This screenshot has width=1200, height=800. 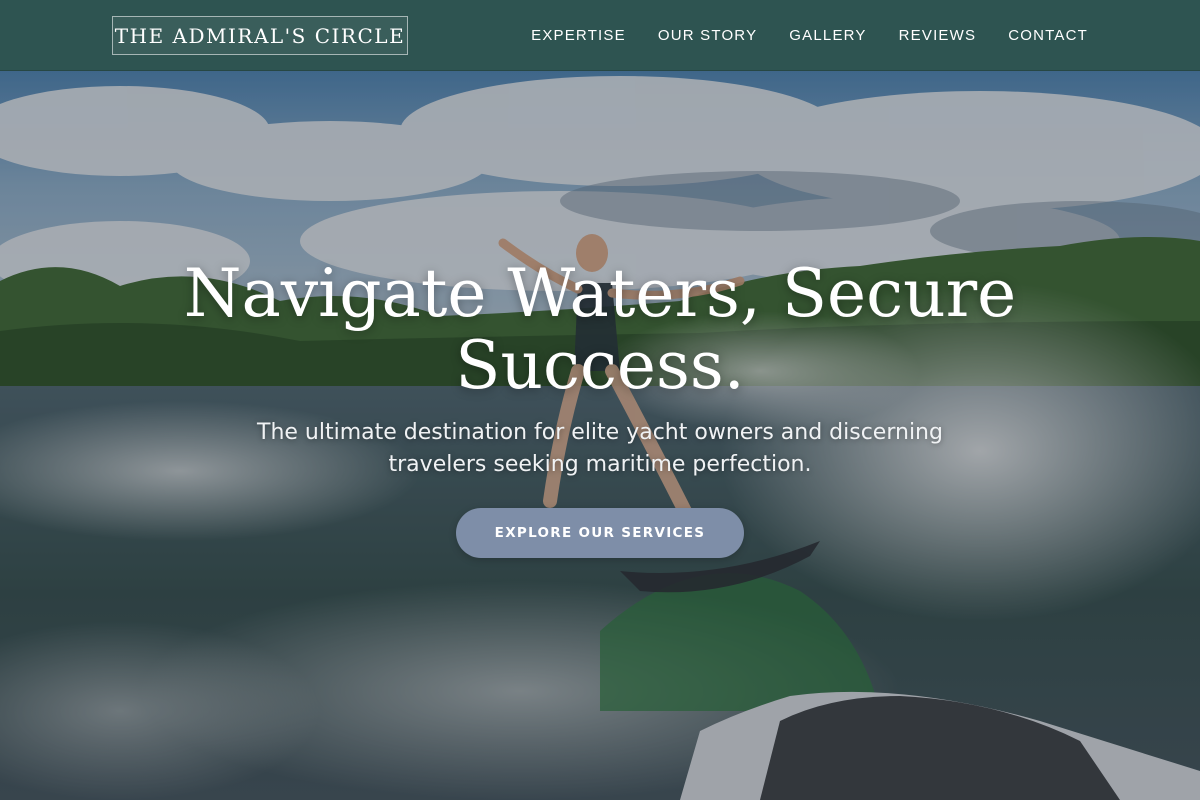 I want to click on site-logo: THE ADMIRAL'S CIRCLE, so click(x=260, y=35).